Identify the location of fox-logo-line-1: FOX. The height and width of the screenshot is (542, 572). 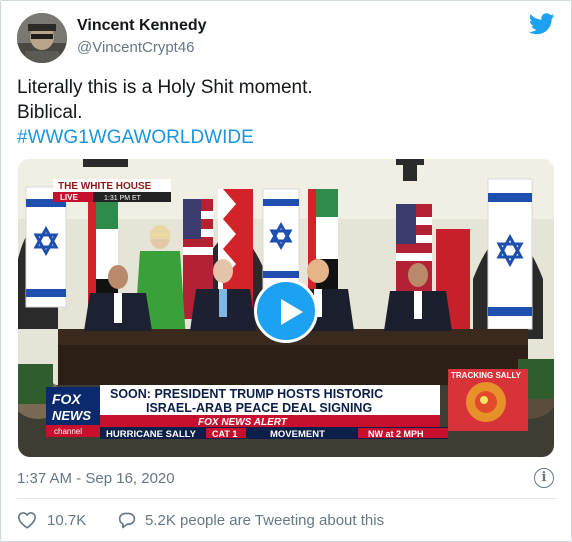
(67, 399).